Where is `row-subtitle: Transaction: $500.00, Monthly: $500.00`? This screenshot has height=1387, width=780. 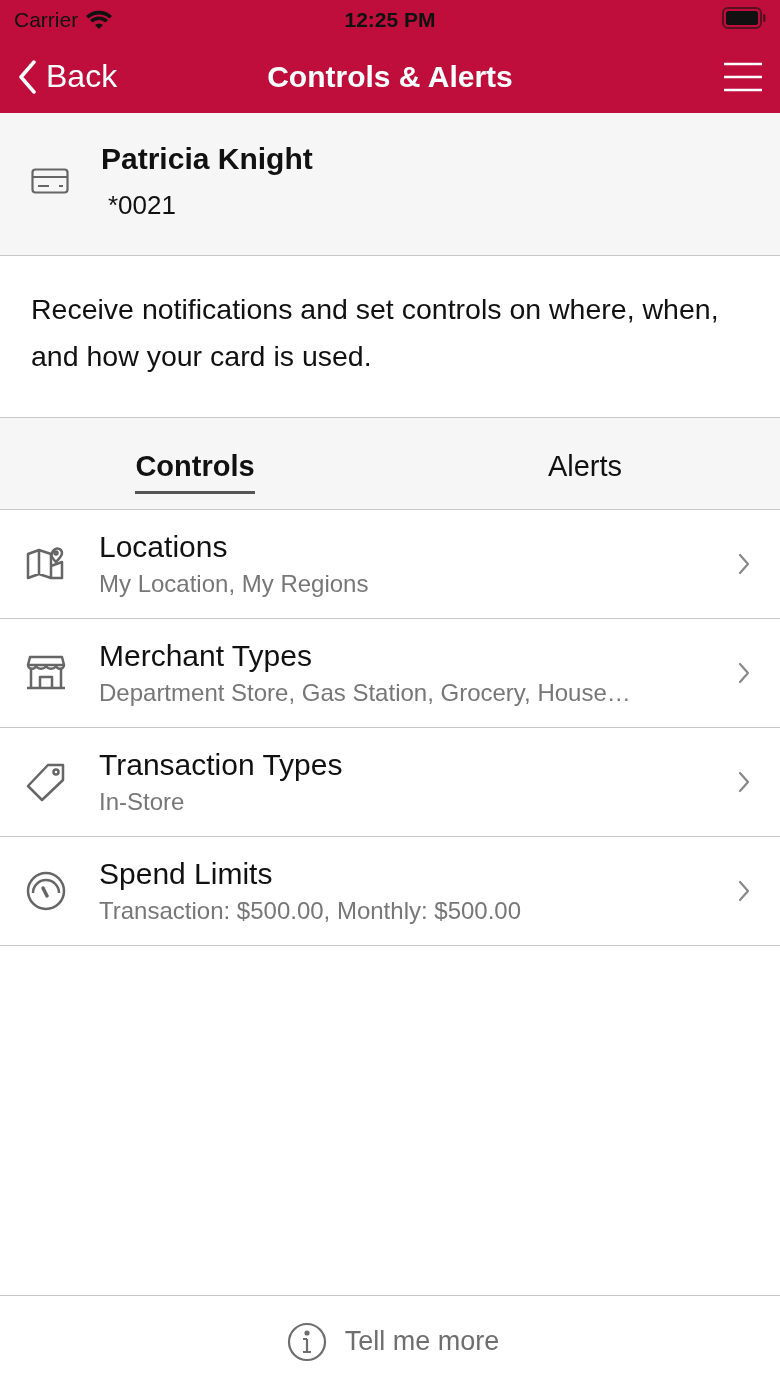 row-subtitle: Transaction: $500.00, Monthly: $500.00 is located at coordinates (311, 911).